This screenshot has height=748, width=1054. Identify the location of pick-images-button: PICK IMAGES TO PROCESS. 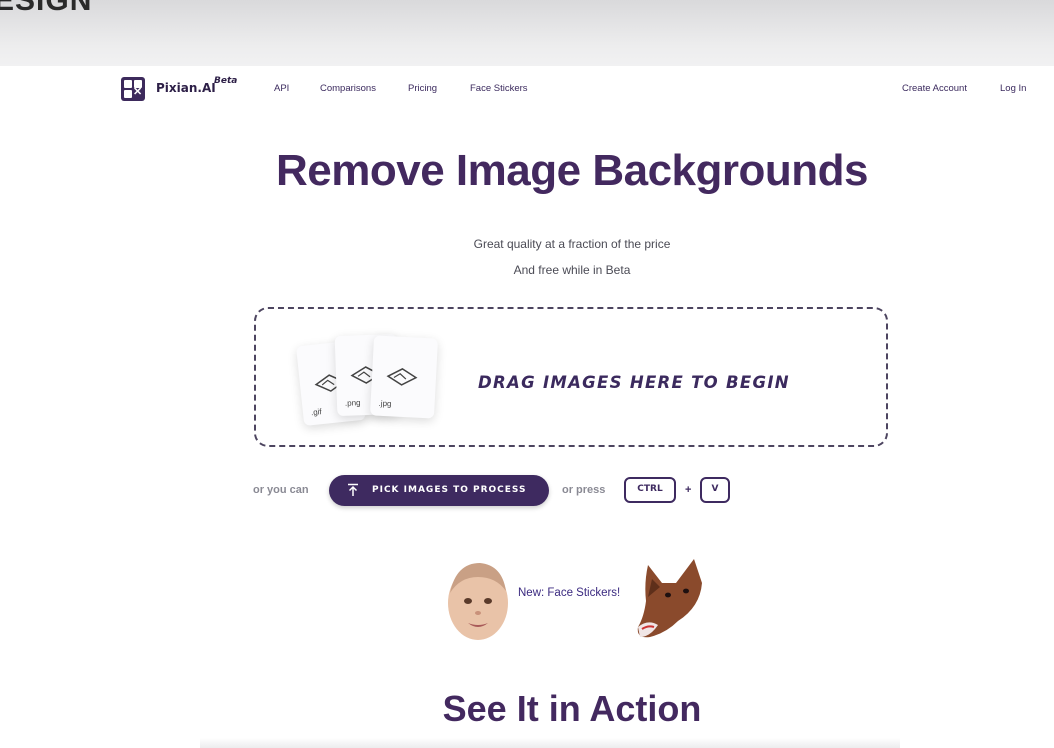
(439, 490).